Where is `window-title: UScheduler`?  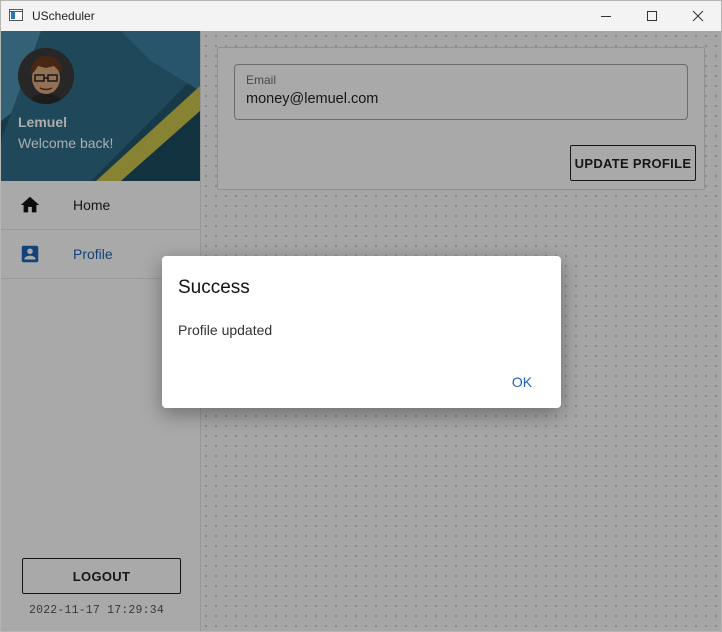 window-title: UScheduler is located at coordinates (63, 16).